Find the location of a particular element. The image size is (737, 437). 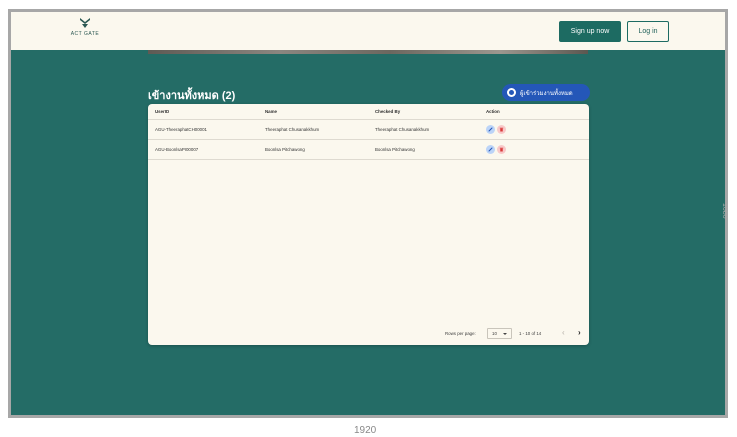

cell-checked-by: Theeraphat Chusanakkhum is located at coordinates (402, 129).